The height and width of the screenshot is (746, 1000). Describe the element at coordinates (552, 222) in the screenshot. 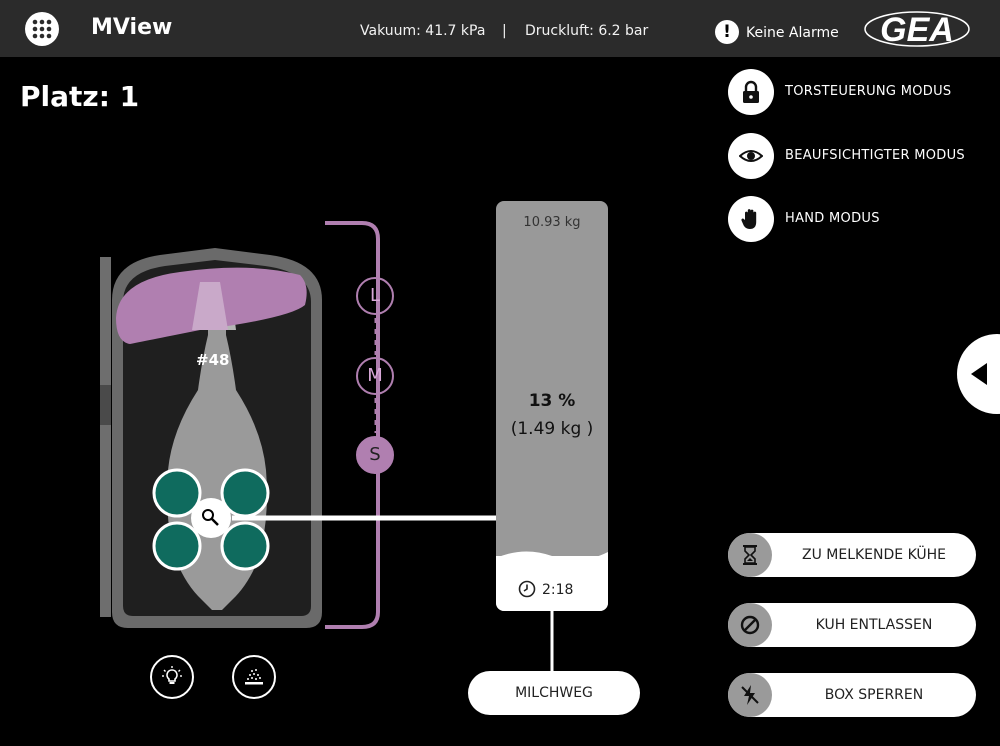

I see `meter-max-label: 10.93 kg` at that location.